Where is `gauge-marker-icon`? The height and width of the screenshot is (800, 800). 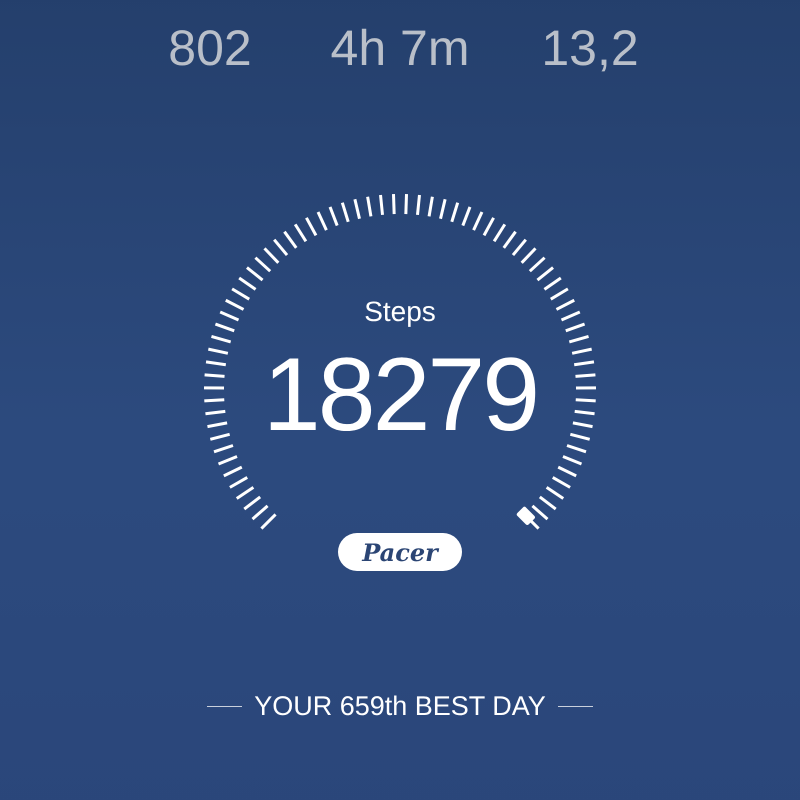 gauge-marker-icon is located at coordinates (526, 516).